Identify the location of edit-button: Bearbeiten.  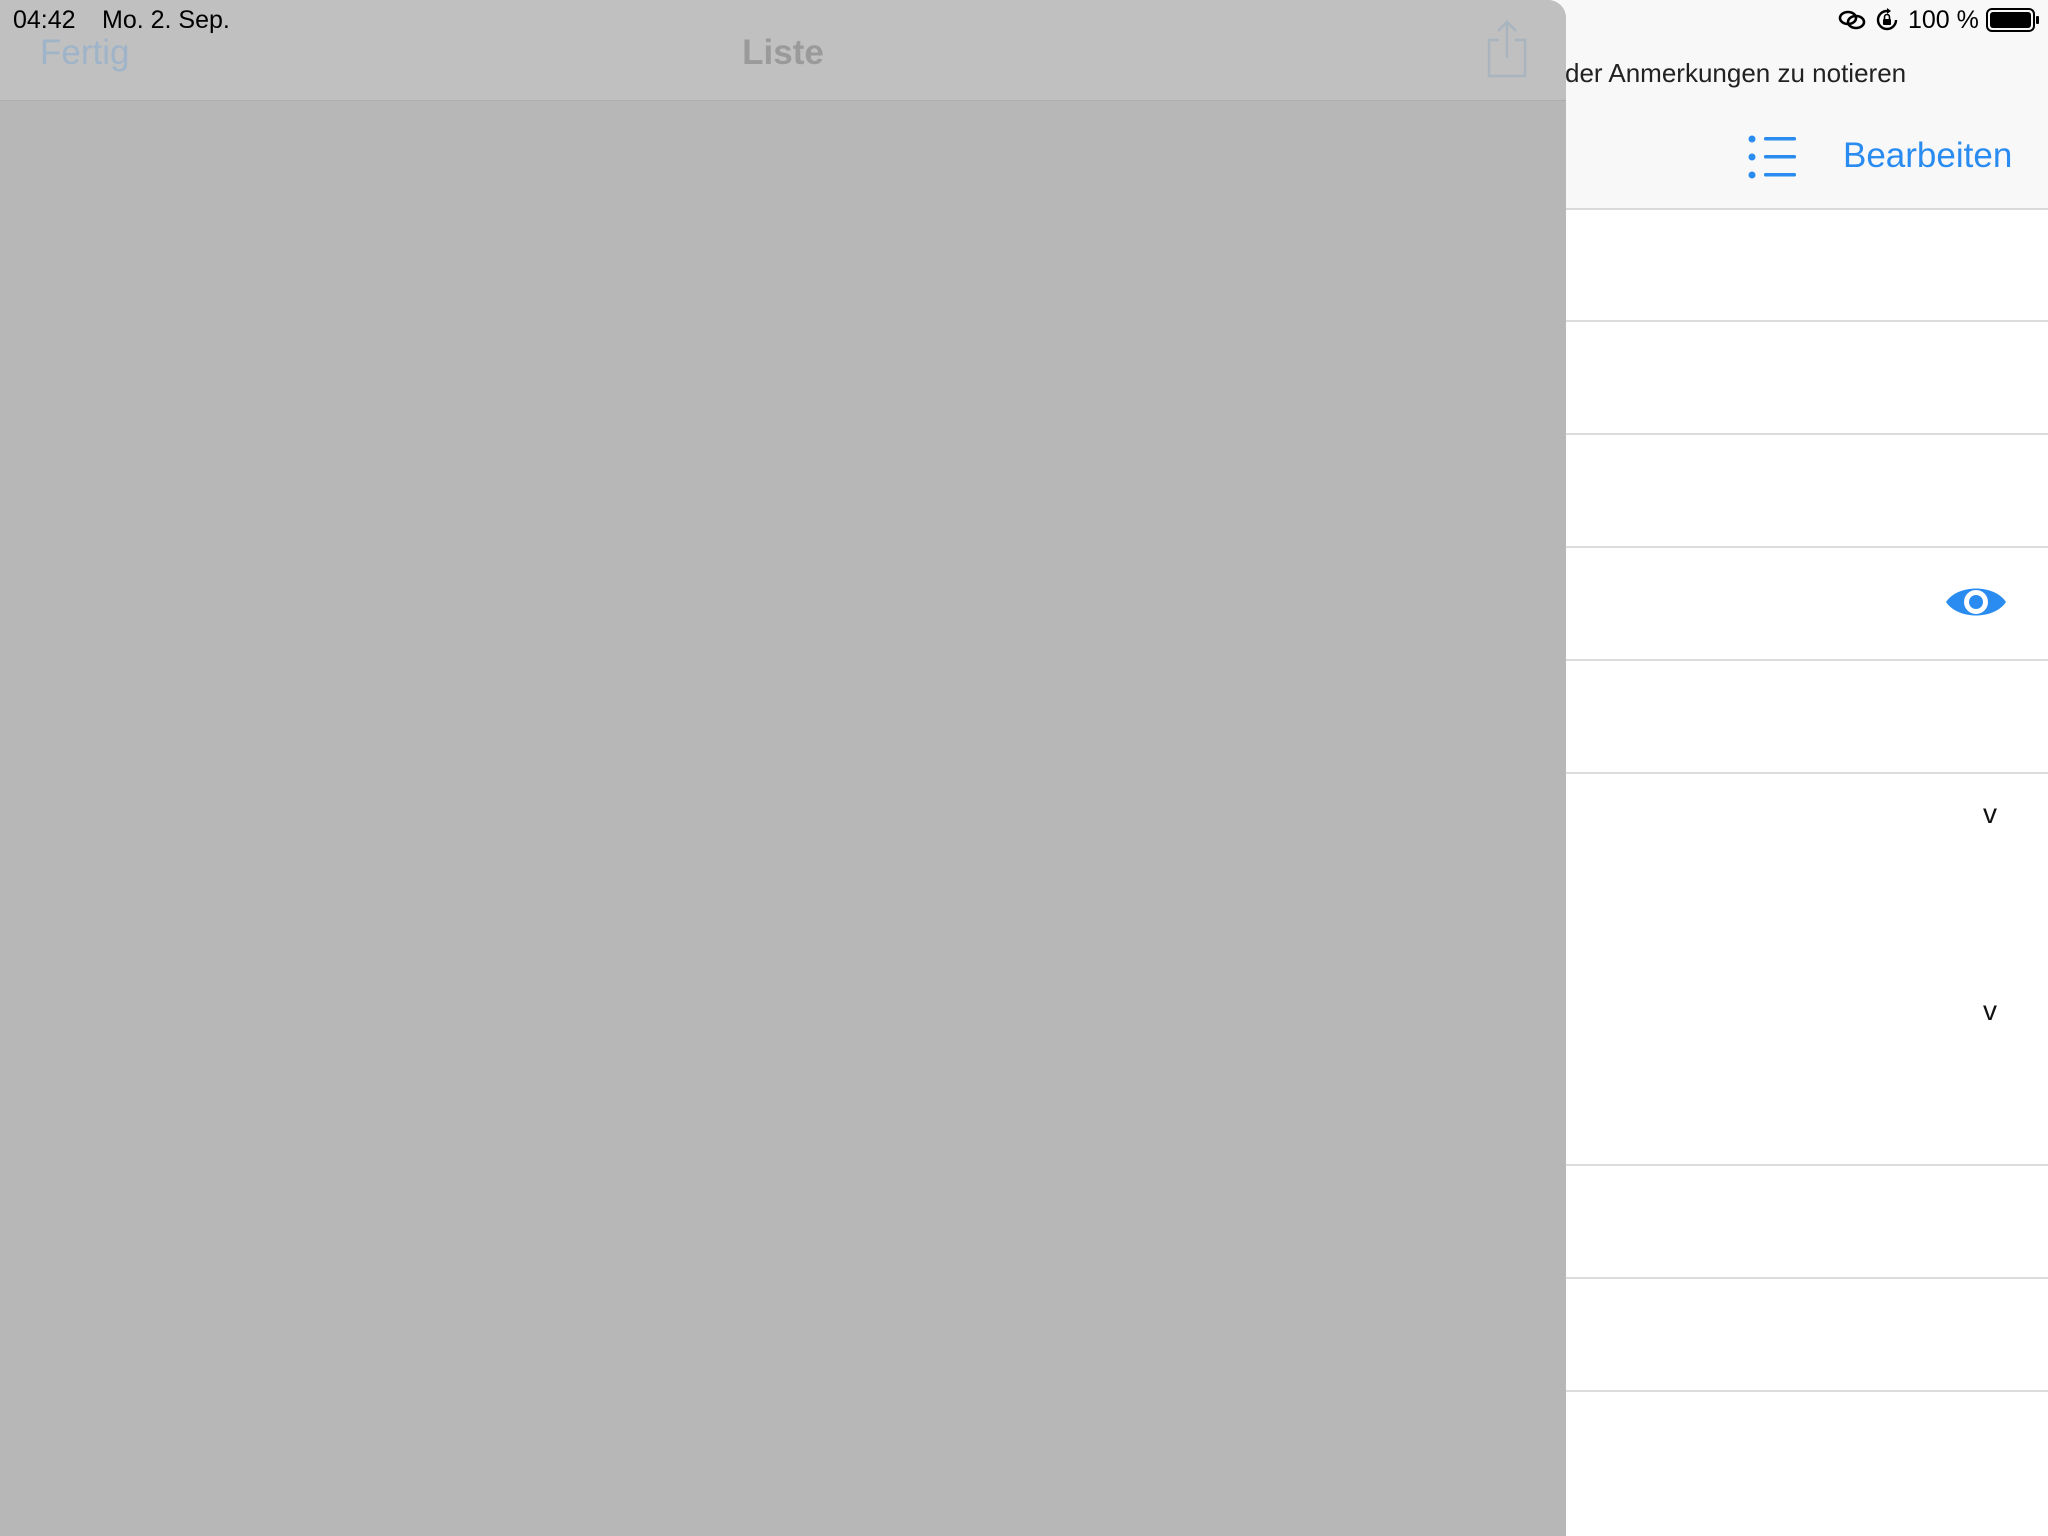
(1927, 156).